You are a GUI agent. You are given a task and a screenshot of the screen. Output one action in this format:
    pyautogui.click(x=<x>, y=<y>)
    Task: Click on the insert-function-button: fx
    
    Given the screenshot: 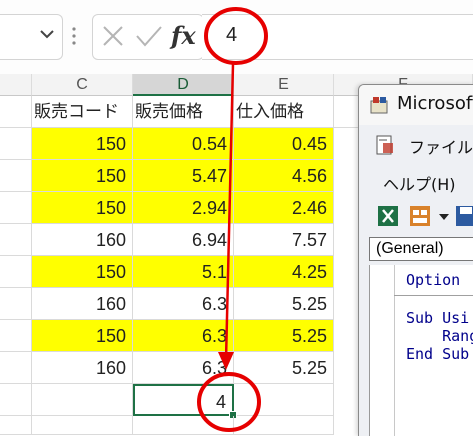 What is the action you would take?
    pyautogui.click(x=183, y=35)
    